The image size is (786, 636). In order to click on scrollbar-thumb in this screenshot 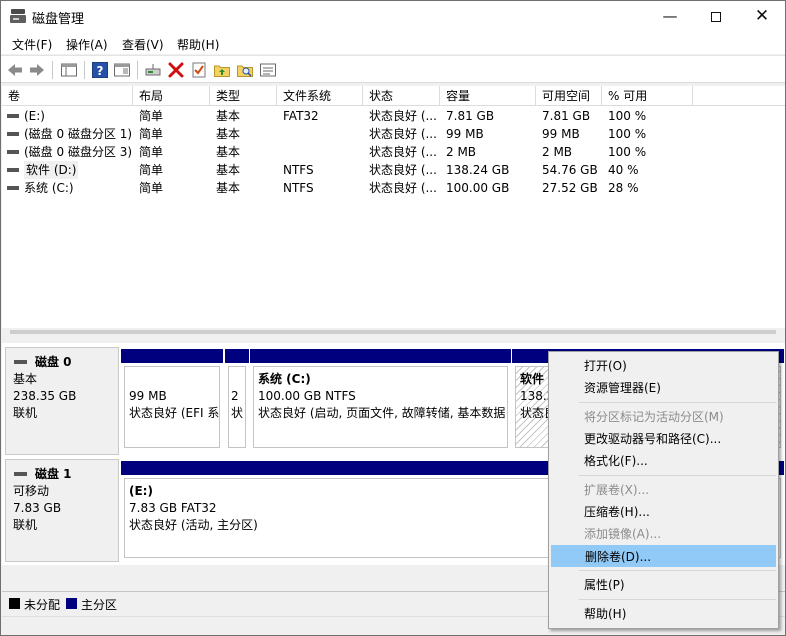, I will do `click(393, 332)`.